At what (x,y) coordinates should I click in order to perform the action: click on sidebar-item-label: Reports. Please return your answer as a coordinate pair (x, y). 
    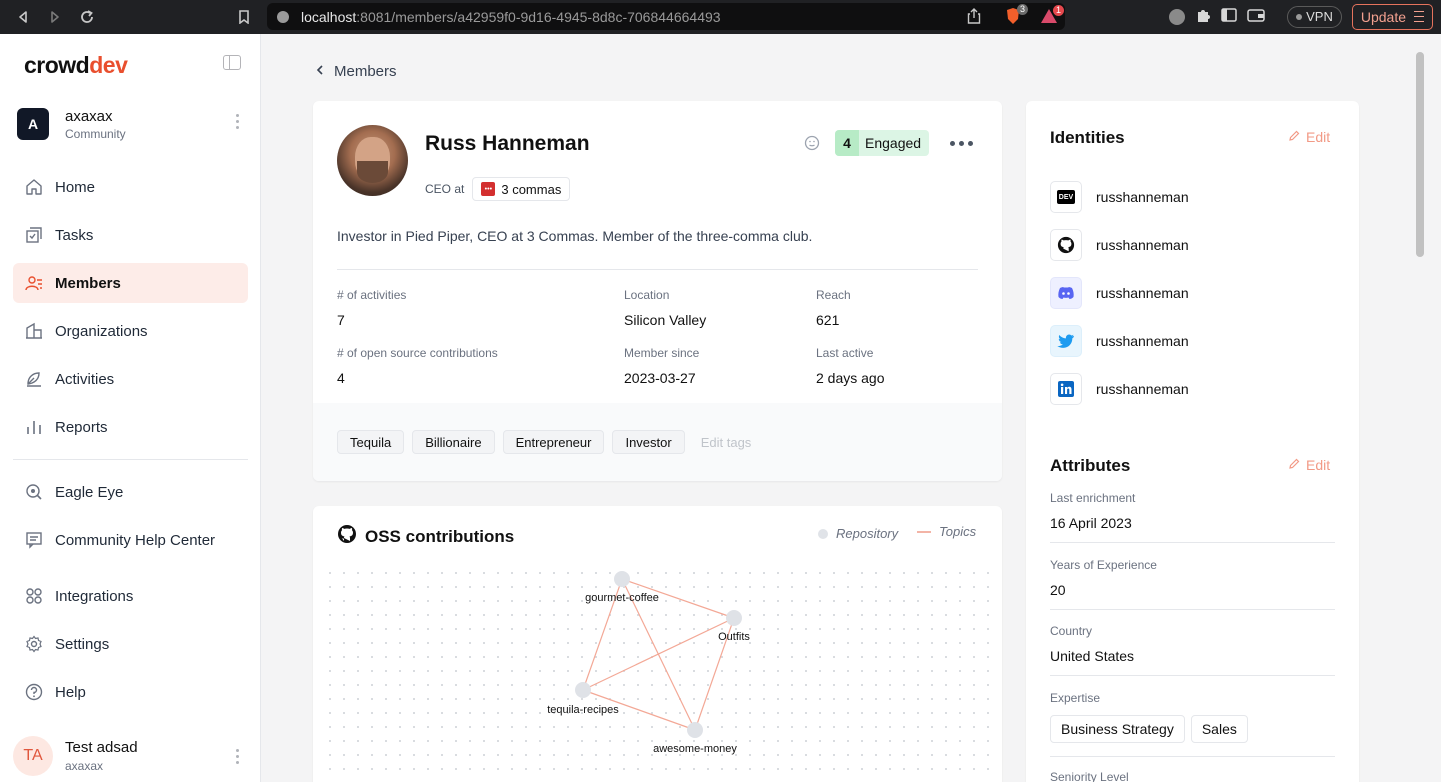
    Looking at the image, I should click on (81, 427).